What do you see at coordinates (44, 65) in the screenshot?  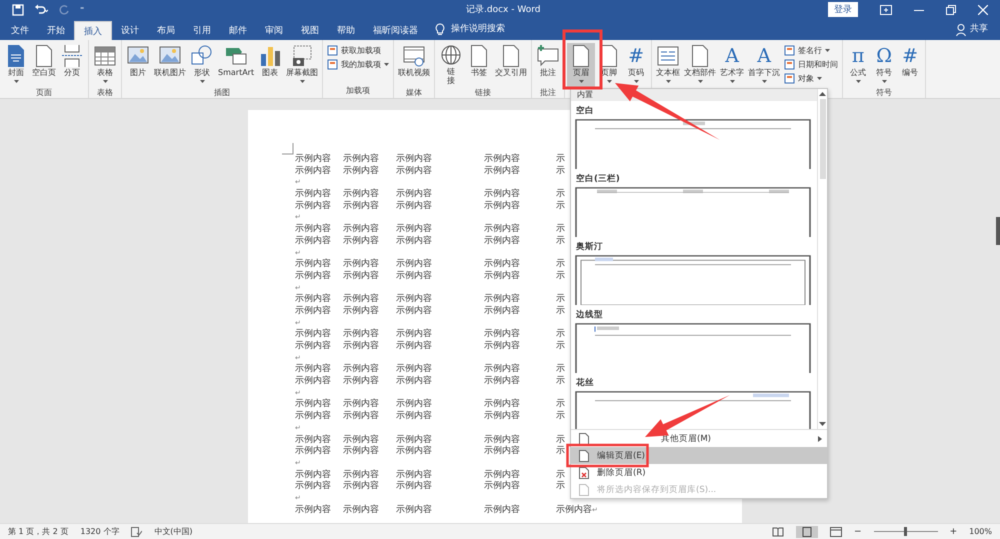 I see `ribbon-button: 空白页` at bounding box center [44, 65].